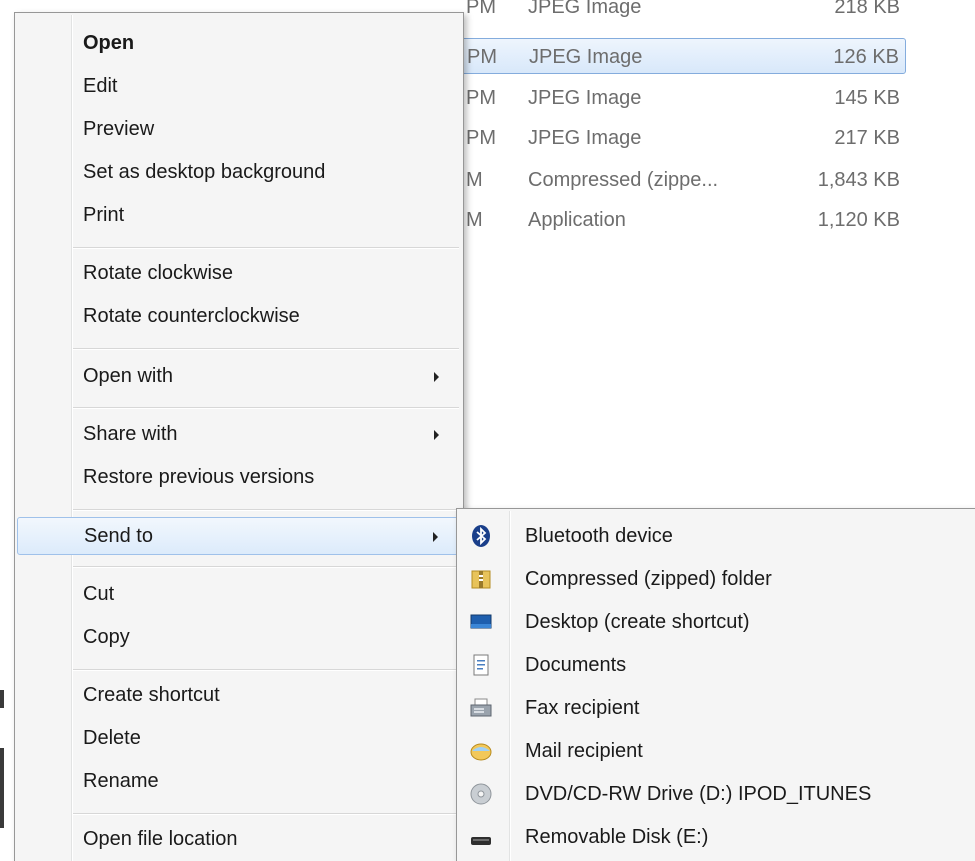  Describe the element at coordinates (698, 794) in the screenshot. I see `send-to-item-label: DVD/CD-RW Drive (D:) IPOD_ITUNES` at that location.